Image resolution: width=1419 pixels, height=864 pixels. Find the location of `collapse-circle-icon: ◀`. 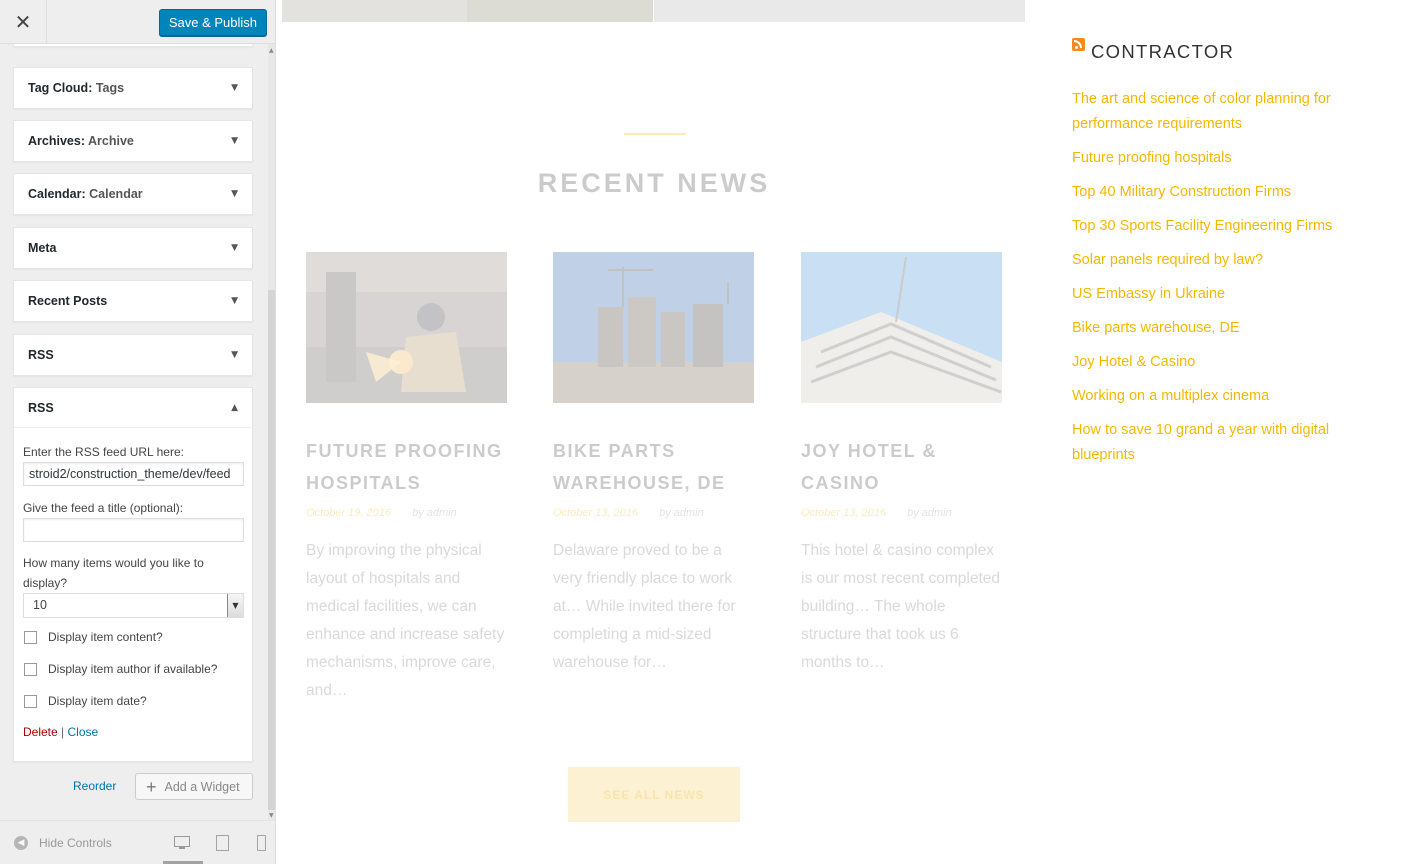

collapse-circle-icon: ◀ is located at coordinates (21, 843).